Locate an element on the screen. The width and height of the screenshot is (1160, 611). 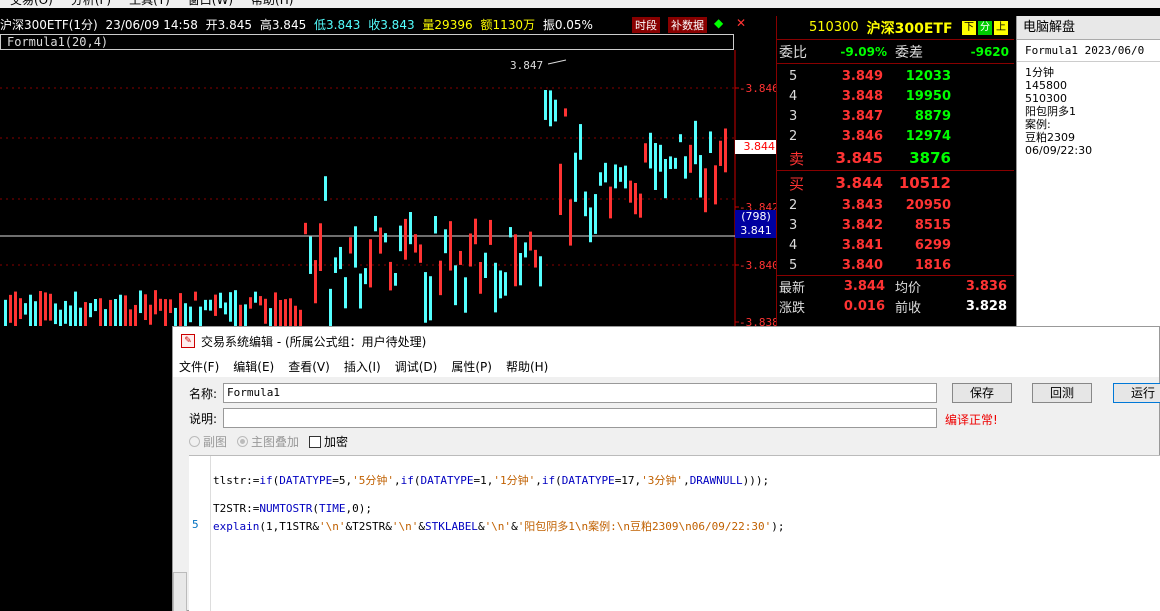
menu-insert: 插入(I) is located at coordinates (362, 366).